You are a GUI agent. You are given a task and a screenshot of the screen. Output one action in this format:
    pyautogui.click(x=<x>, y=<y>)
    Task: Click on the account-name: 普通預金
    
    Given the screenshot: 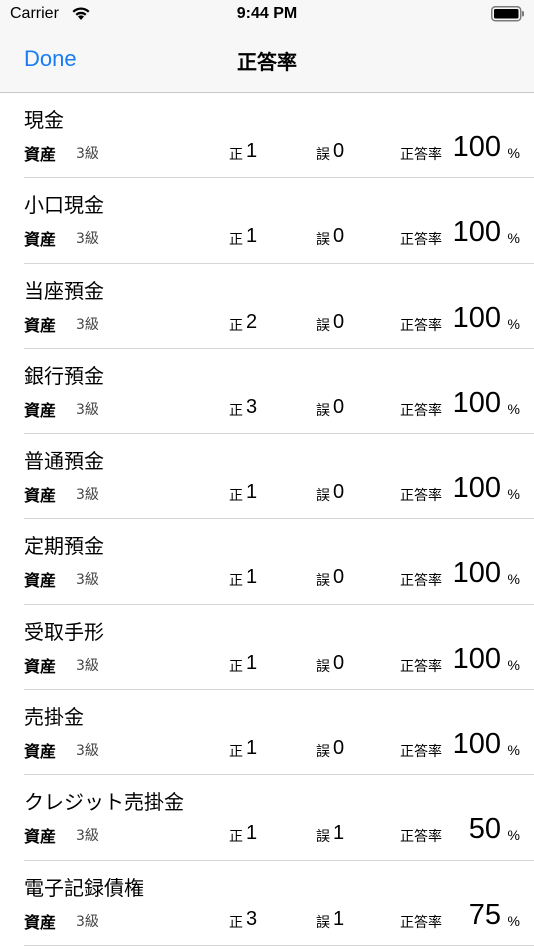 What is the action you would take?
    pyautogui.click(x=64, y=461)
    